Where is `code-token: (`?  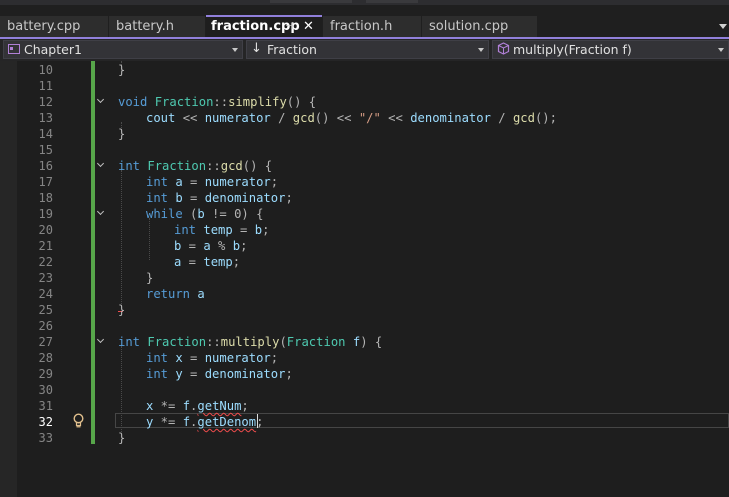
code-token: ( is located at coordinates (190, 214).